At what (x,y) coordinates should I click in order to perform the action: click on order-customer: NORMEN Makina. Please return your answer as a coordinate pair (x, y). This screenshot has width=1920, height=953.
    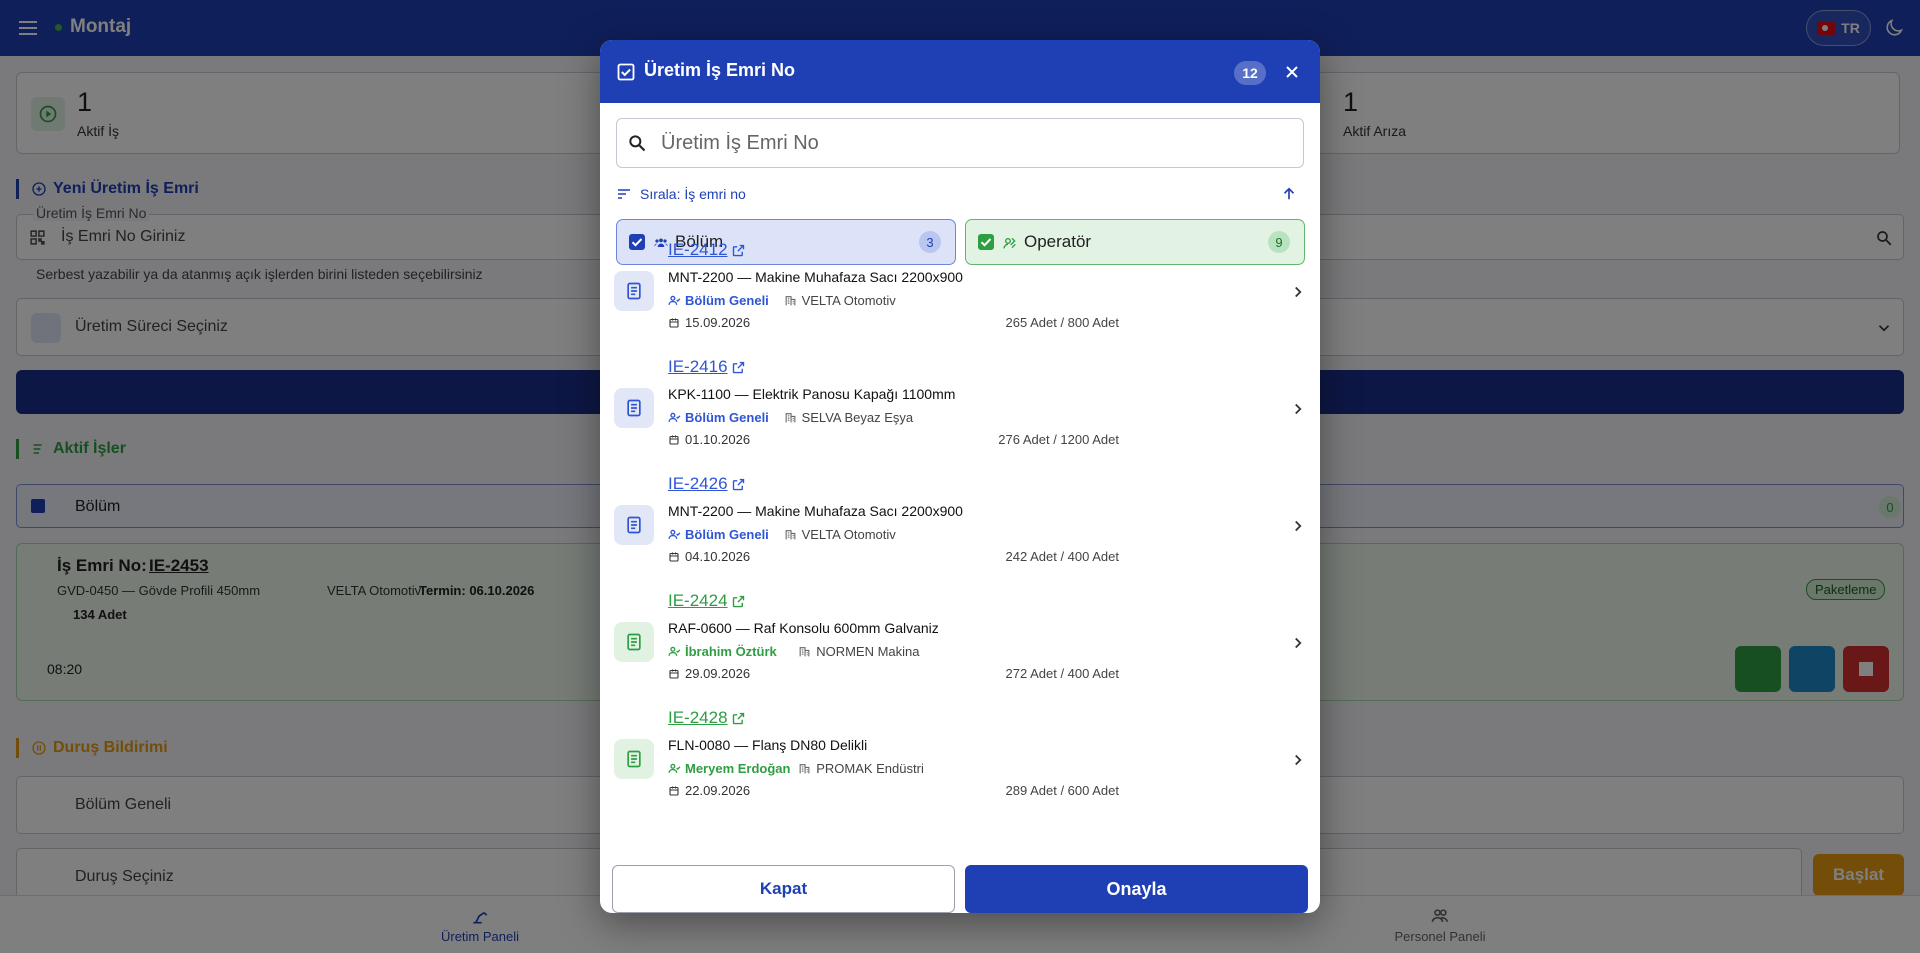
    Looking at the image, I should click on (858, 651).